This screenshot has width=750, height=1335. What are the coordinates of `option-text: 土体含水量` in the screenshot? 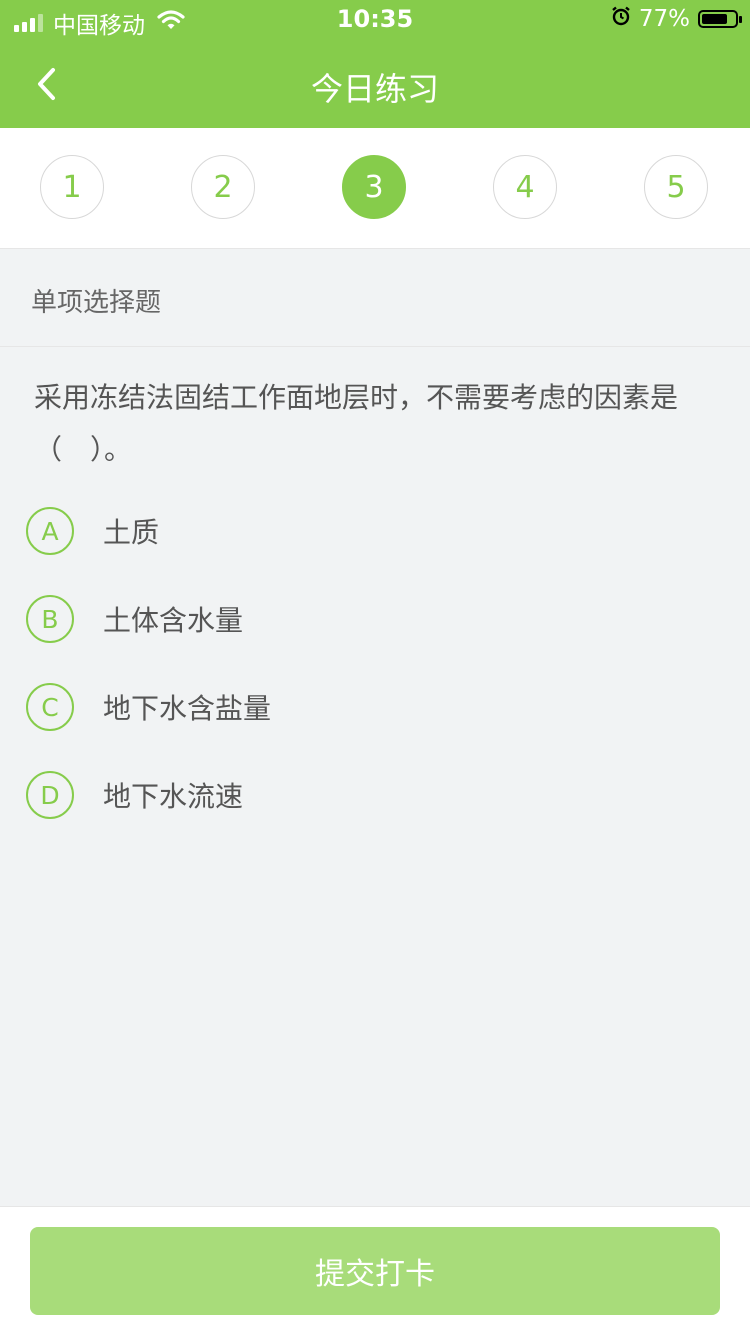 It's located at (173, 620).